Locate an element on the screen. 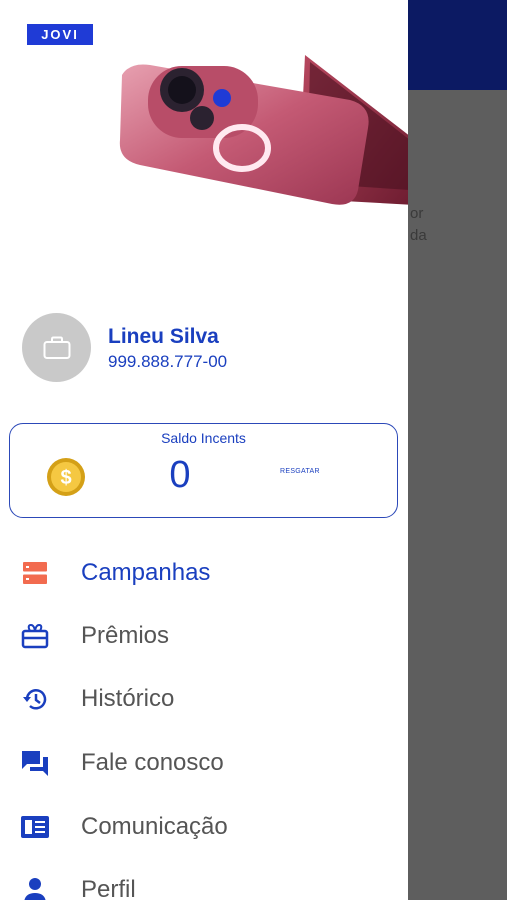 This screenshot has height=900, width=507. menu-item-campanhas: Campanhas is located at coordinates (204, 573).